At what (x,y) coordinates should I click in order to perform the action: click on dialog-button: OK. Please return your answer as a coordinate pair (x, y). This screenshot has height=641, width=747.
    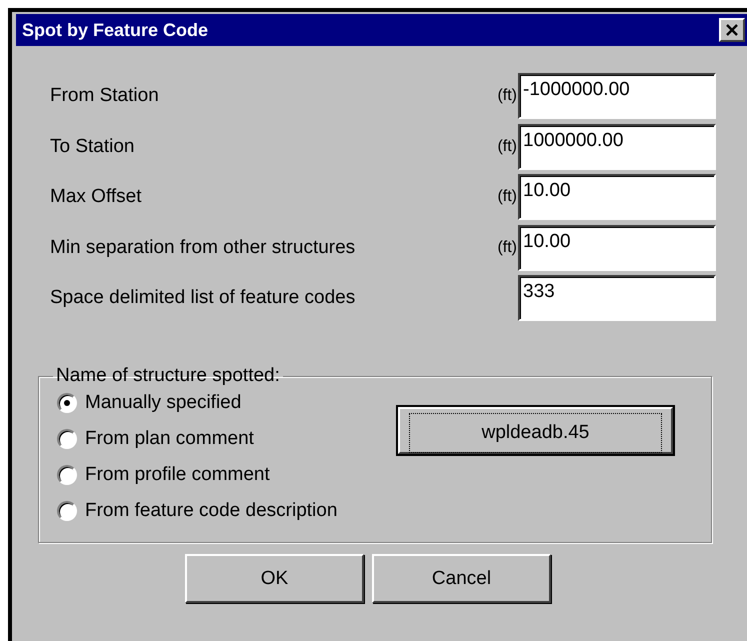
    Looking at the image, I should click on (274, 578).